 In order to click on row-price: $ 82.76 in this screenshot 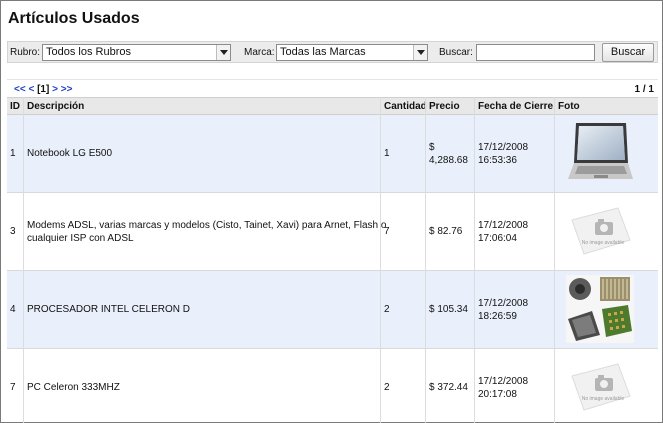, I will do `click(446, 231)`.